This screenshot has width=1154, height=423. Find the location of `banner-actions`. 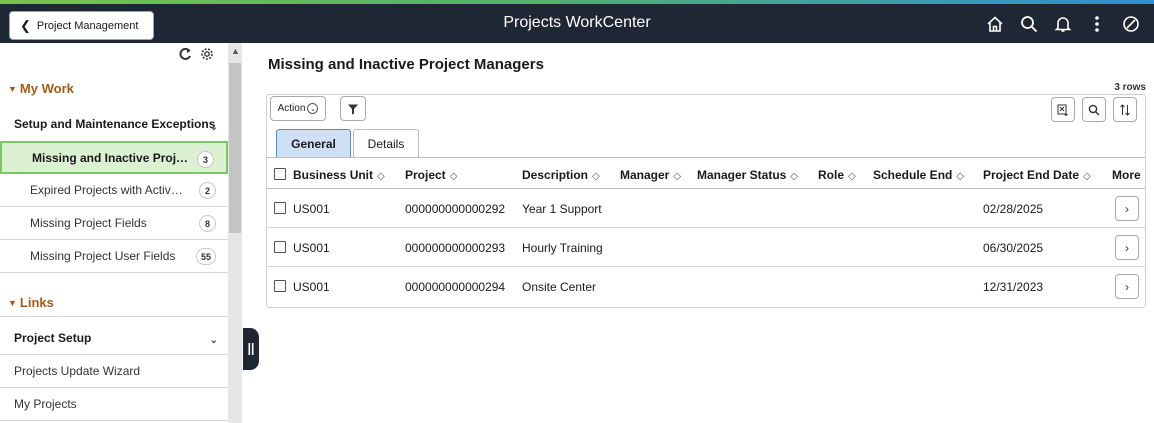

banner-actions is located at coordinates (1063, 24).